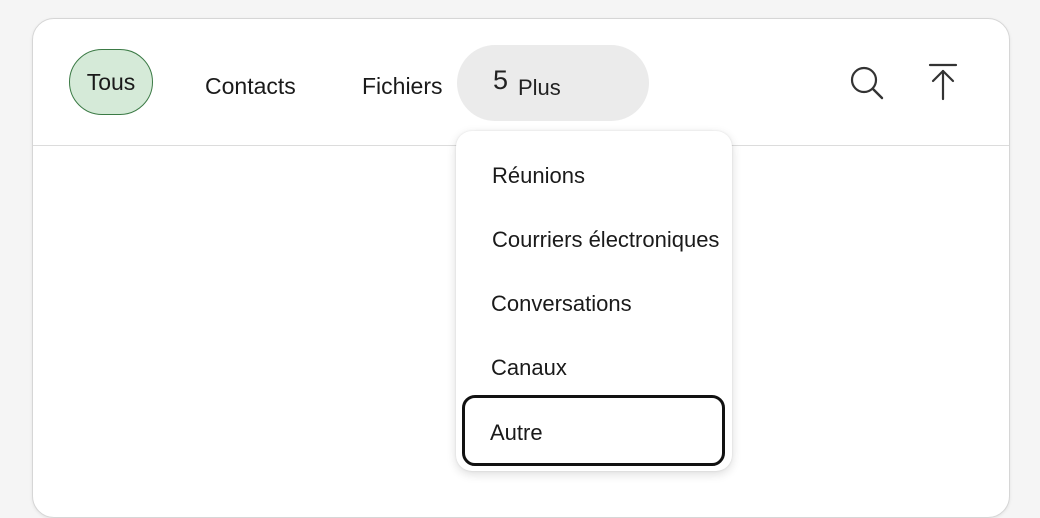  I want to click on menu-item-other: Autre, so click(593, 430).